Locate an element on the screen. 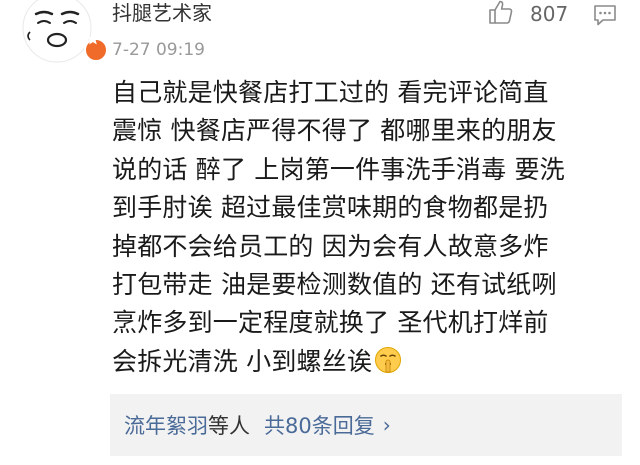  comment-last-line: 会拆光清洗 小到螺丝诶 is located at coordinates (367, 364).